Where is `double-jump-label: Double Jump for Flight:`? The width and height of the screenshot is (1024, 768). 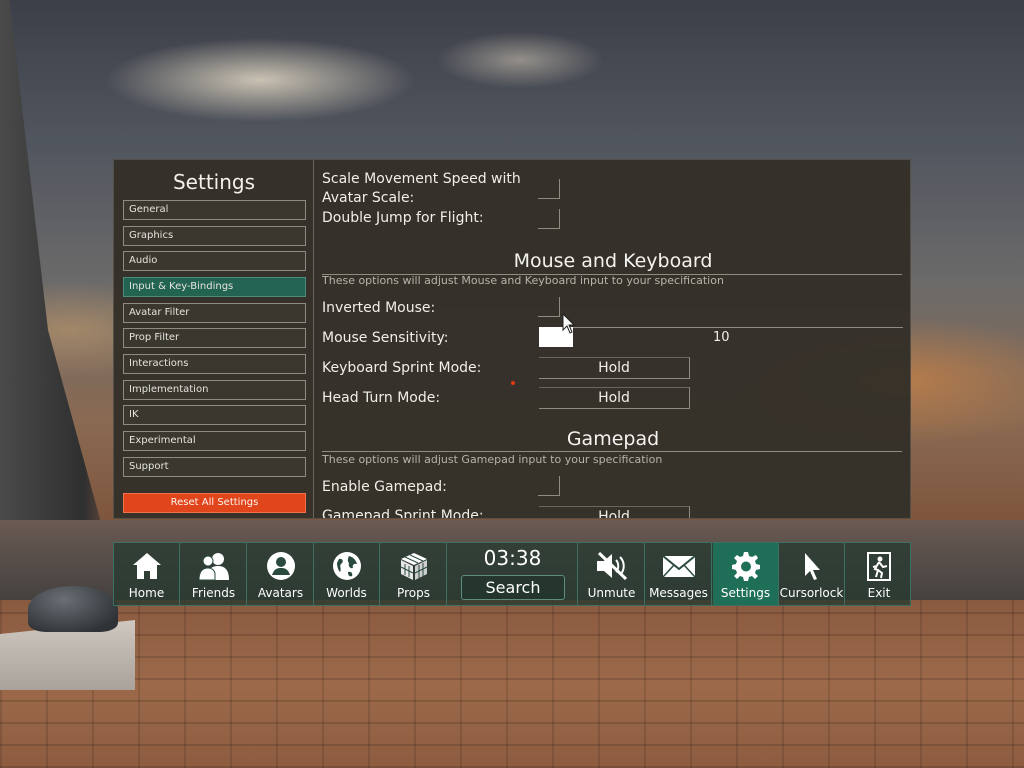
double-jump-label: Double Jump for Flight: is located at coordinates (403, 218).